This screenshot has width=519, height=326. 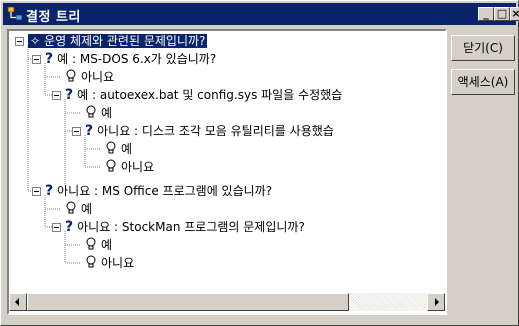 What do you see at coordinates (483, 82) in the screenshot?
I see `access-button: 액세스(A)` at bounding box center [483, 82].